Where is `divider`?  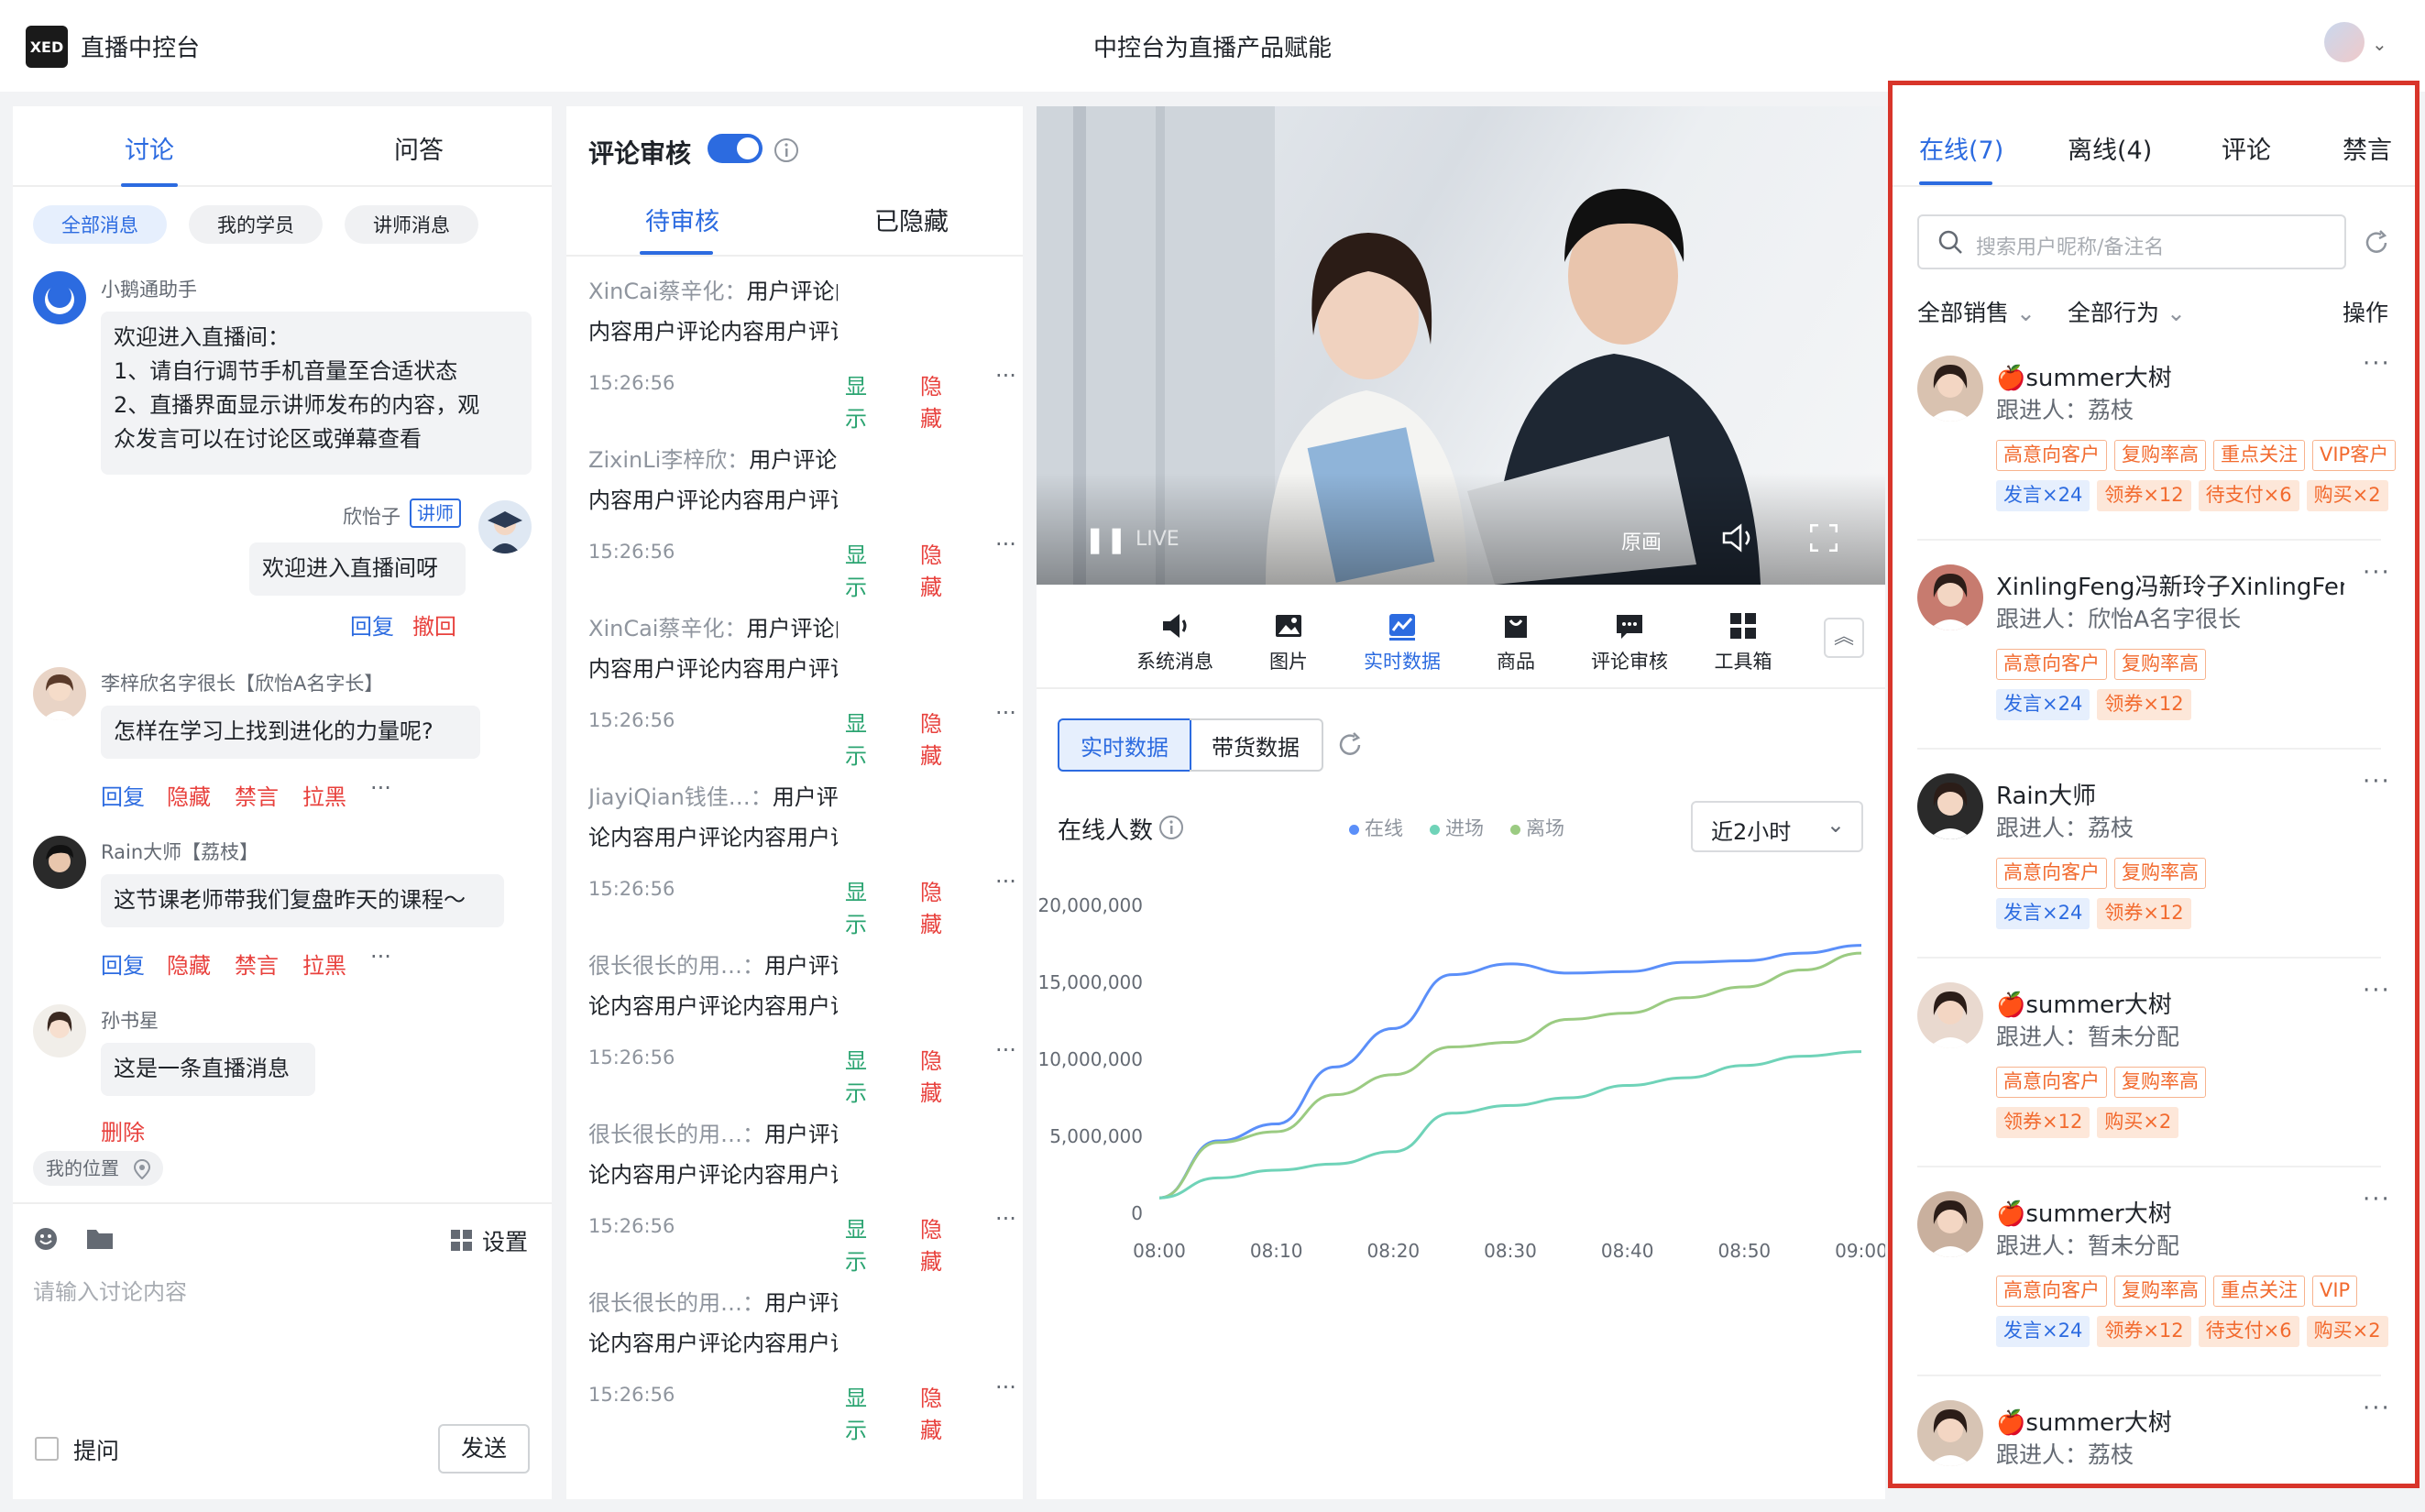 divider is located at coordinates (794, 256).